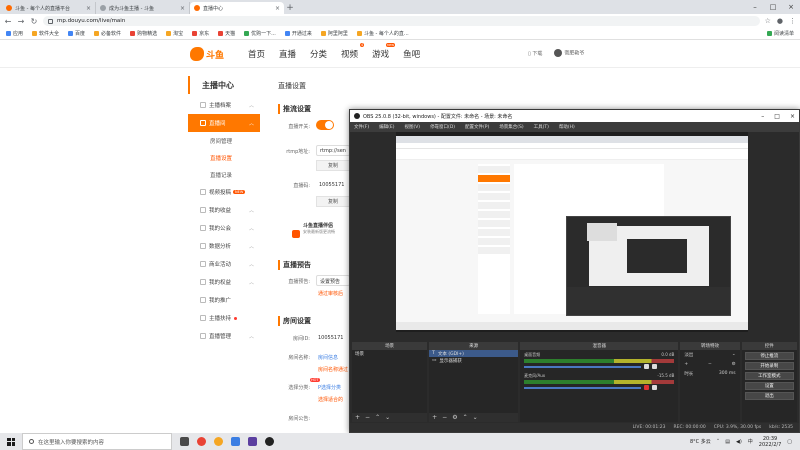 The height and width of the screenshot is (450, 800). What do you see at coordinates (211, 54) in the screenshot?
I see `douyu-logo: 斗鱼` at bounding box center [211, 54].